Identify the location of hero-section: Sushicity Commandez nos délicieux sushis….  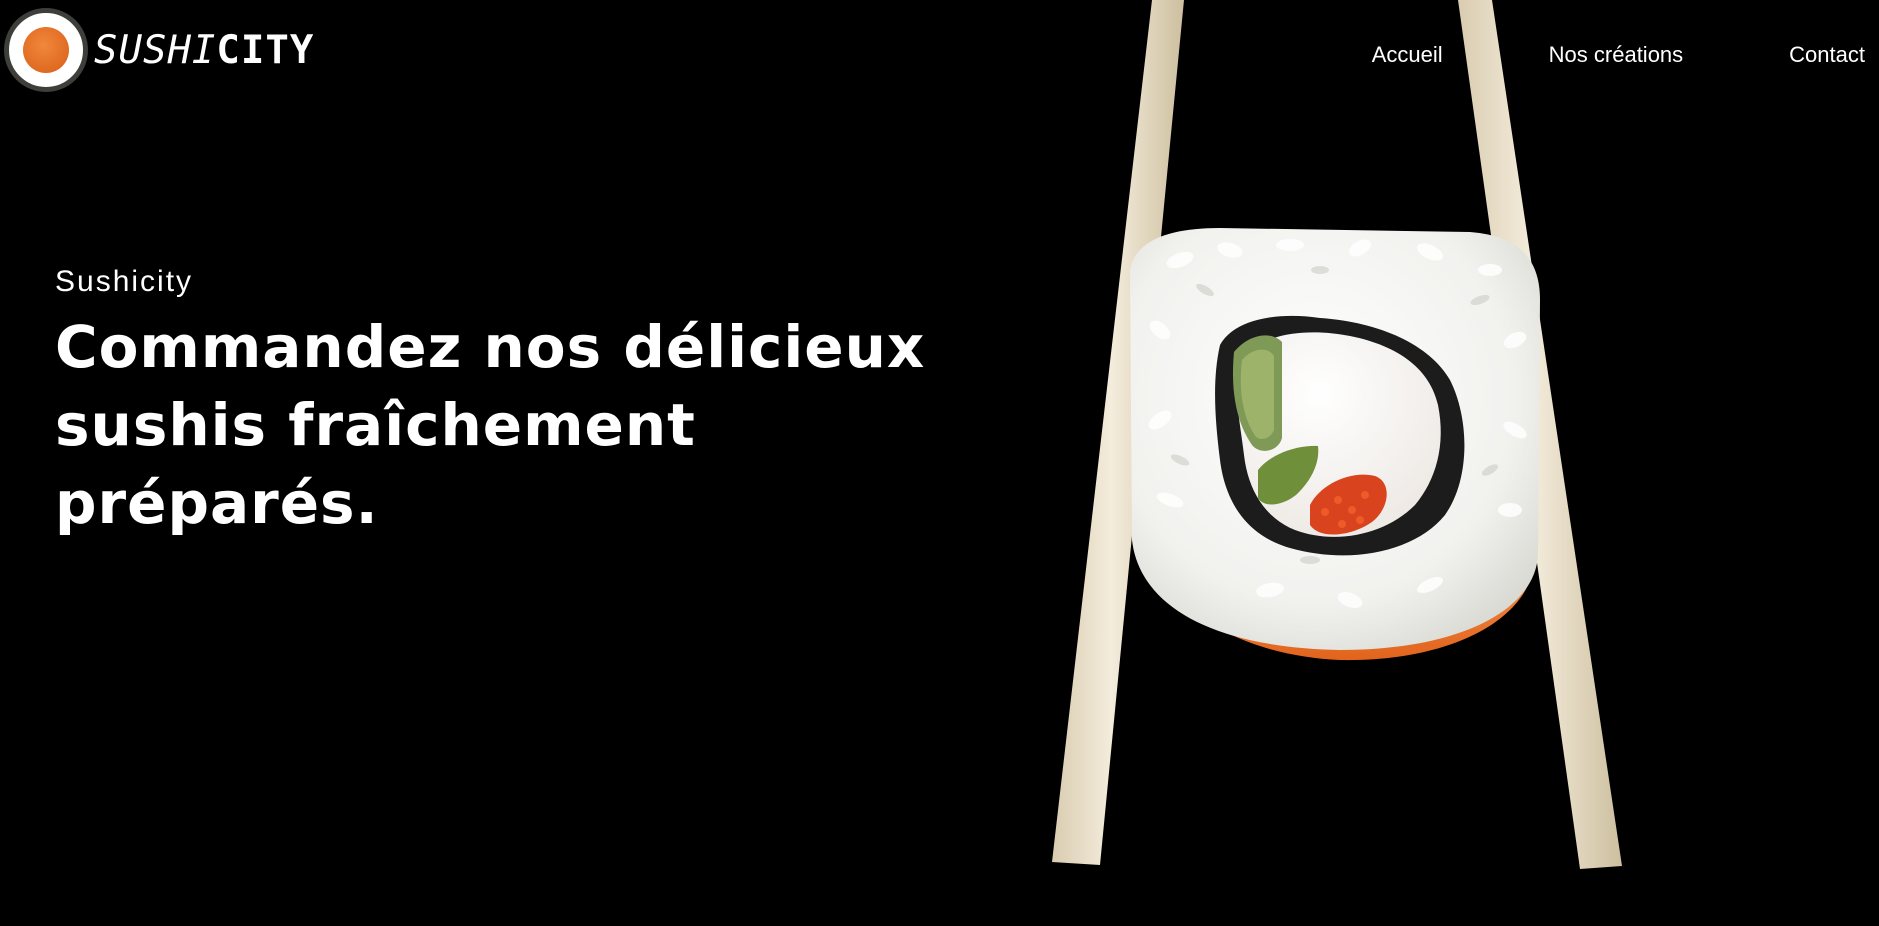
(515, 402).